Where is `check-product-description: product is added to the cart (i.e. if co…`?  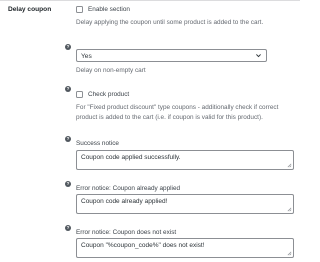 check-product-description: product is added to the cart (i.e. if co… is located at coordinates (169, 117).